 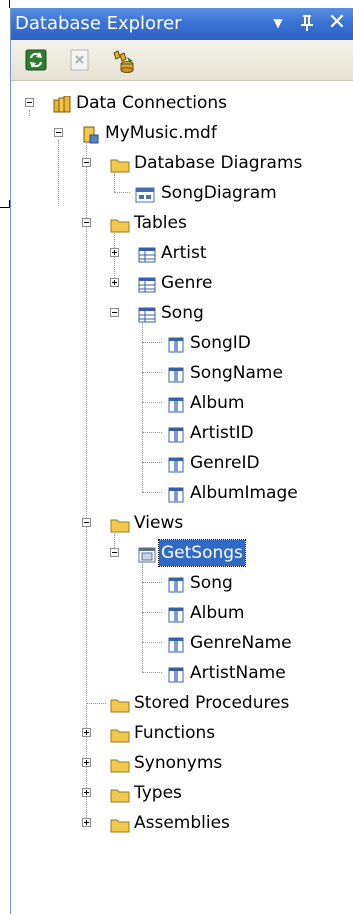 I want to click on tree-node-label: ArtistID, so click(x=222, y=433).